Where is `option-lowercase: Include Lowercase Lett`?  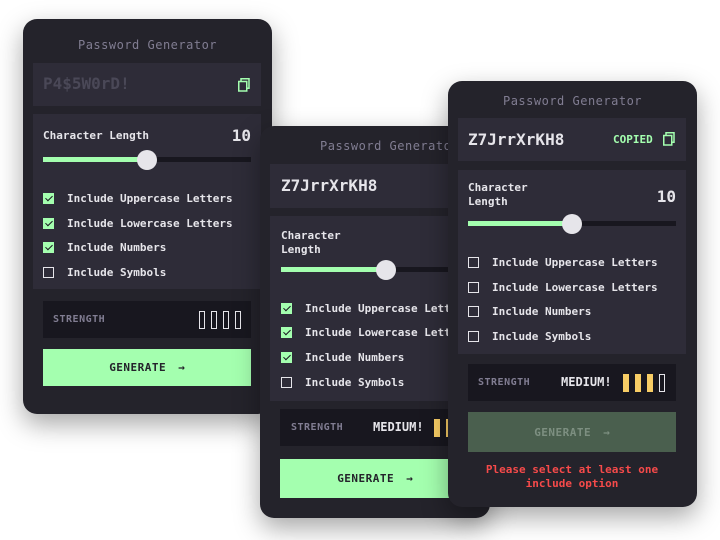 option-lowercase: Include Lowercase Lett is located at coordinates (366, 332).